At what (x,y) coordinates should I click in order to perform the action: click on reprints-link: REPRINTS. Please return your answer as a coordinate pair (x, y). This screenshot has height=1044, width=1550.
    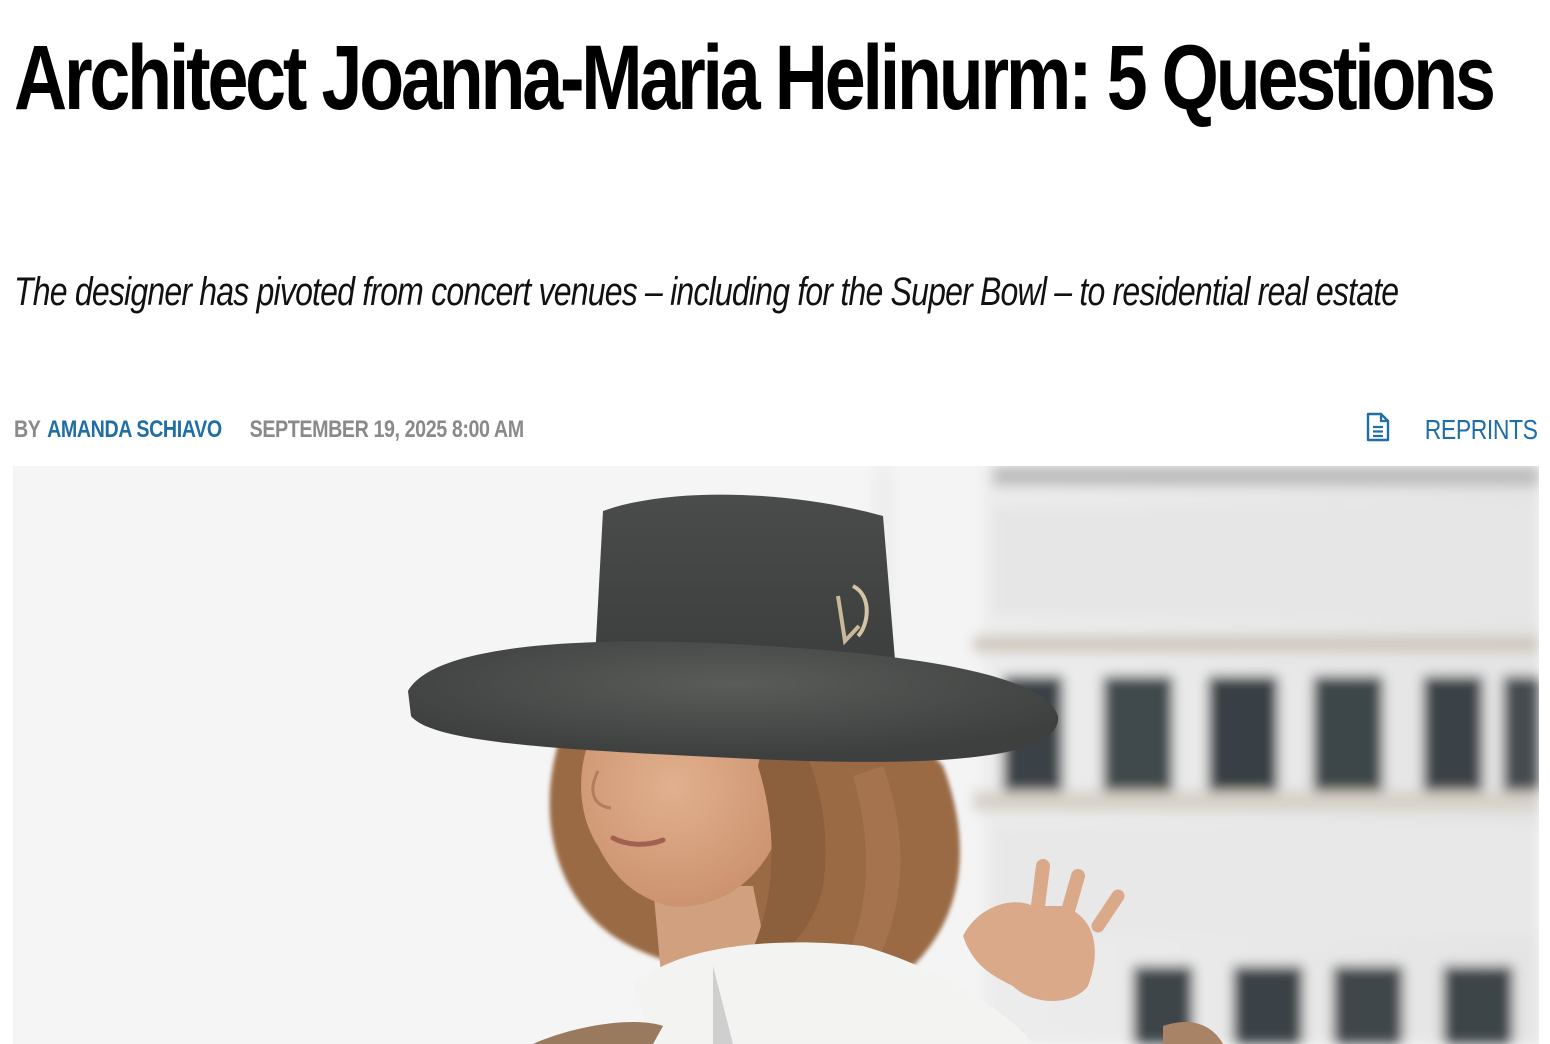
    Looking at the image, I should click on (1452, 430).